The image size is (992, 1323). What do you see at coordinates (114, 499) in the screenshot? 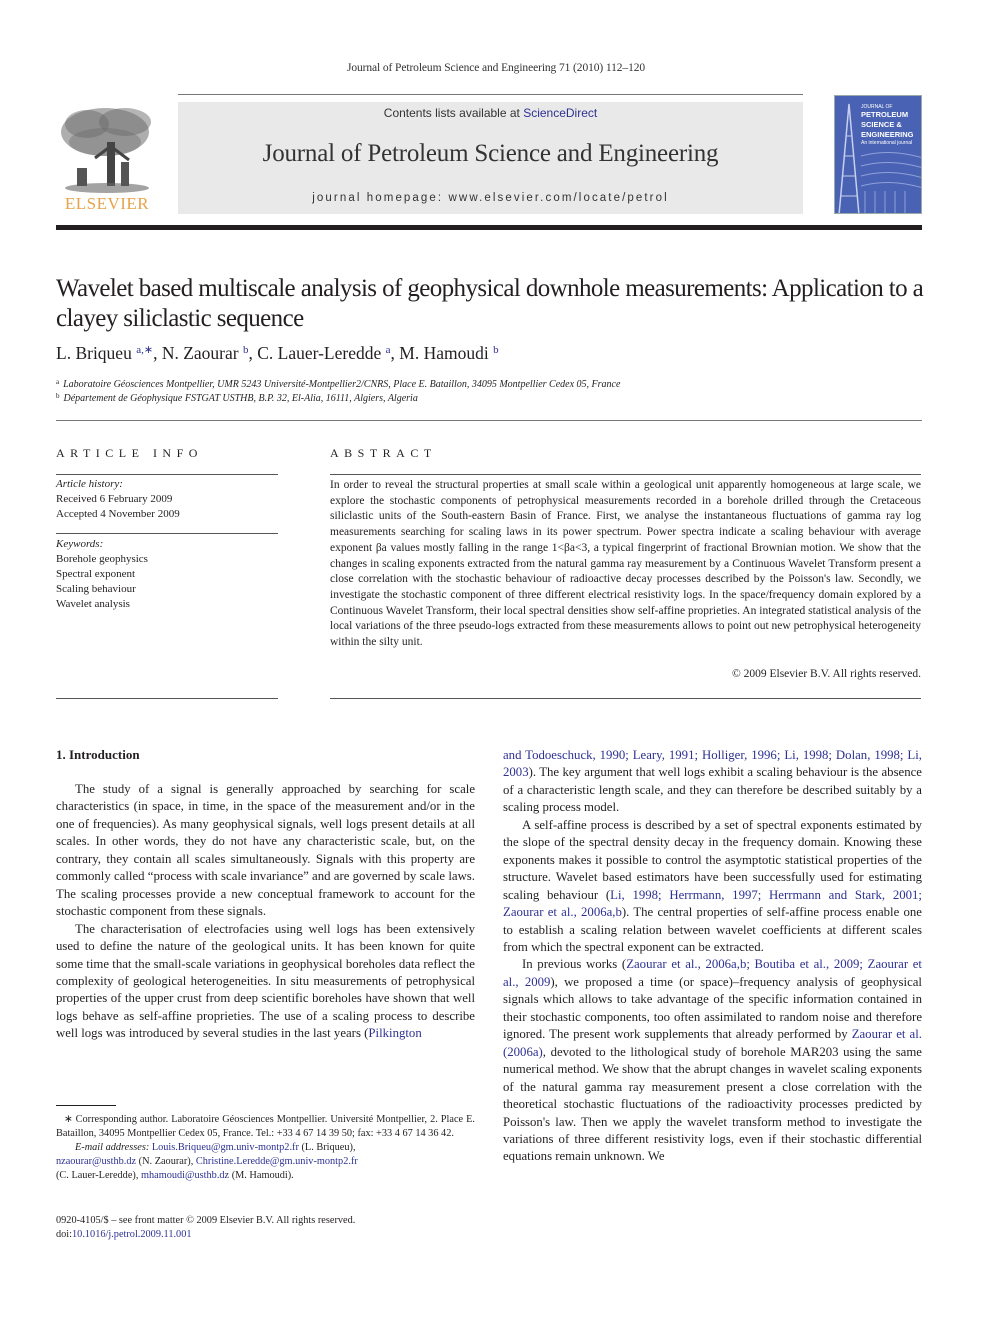
I see `received-date: Received 6 February 2009` at bounding box center [114, 499].